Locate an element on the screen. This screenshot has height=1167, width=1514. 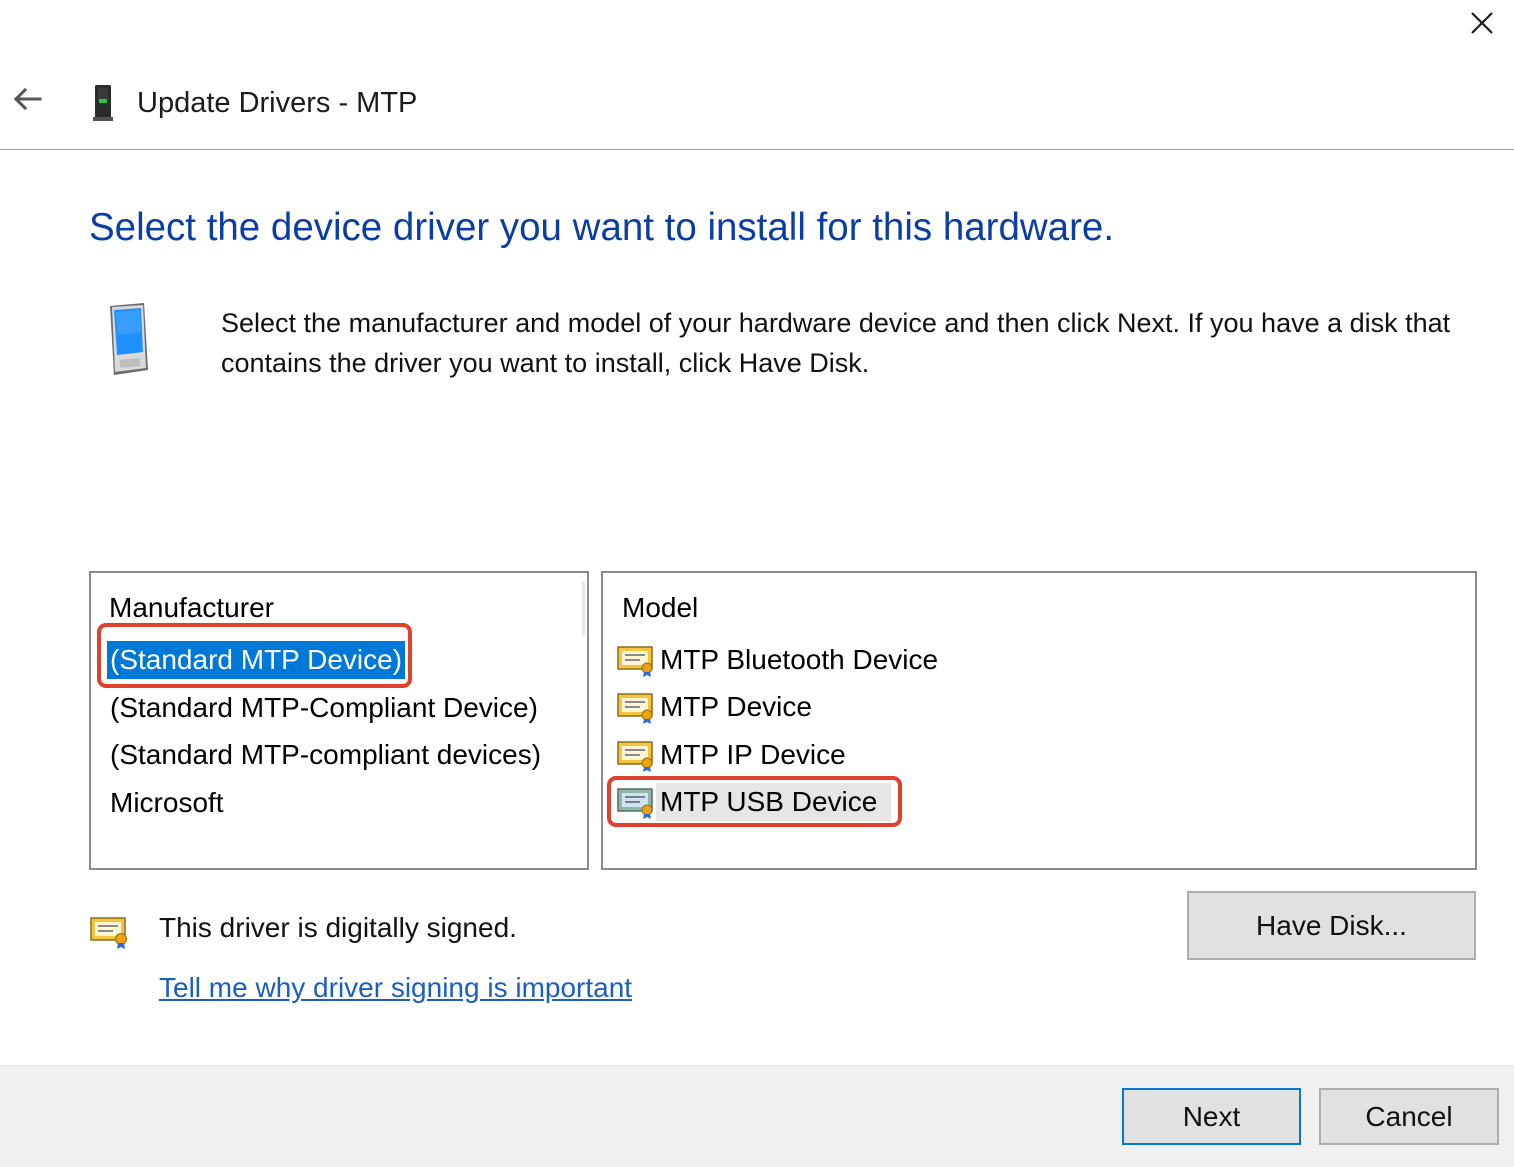
model-item-label: MTP Device is located at coordinates (736, 706).